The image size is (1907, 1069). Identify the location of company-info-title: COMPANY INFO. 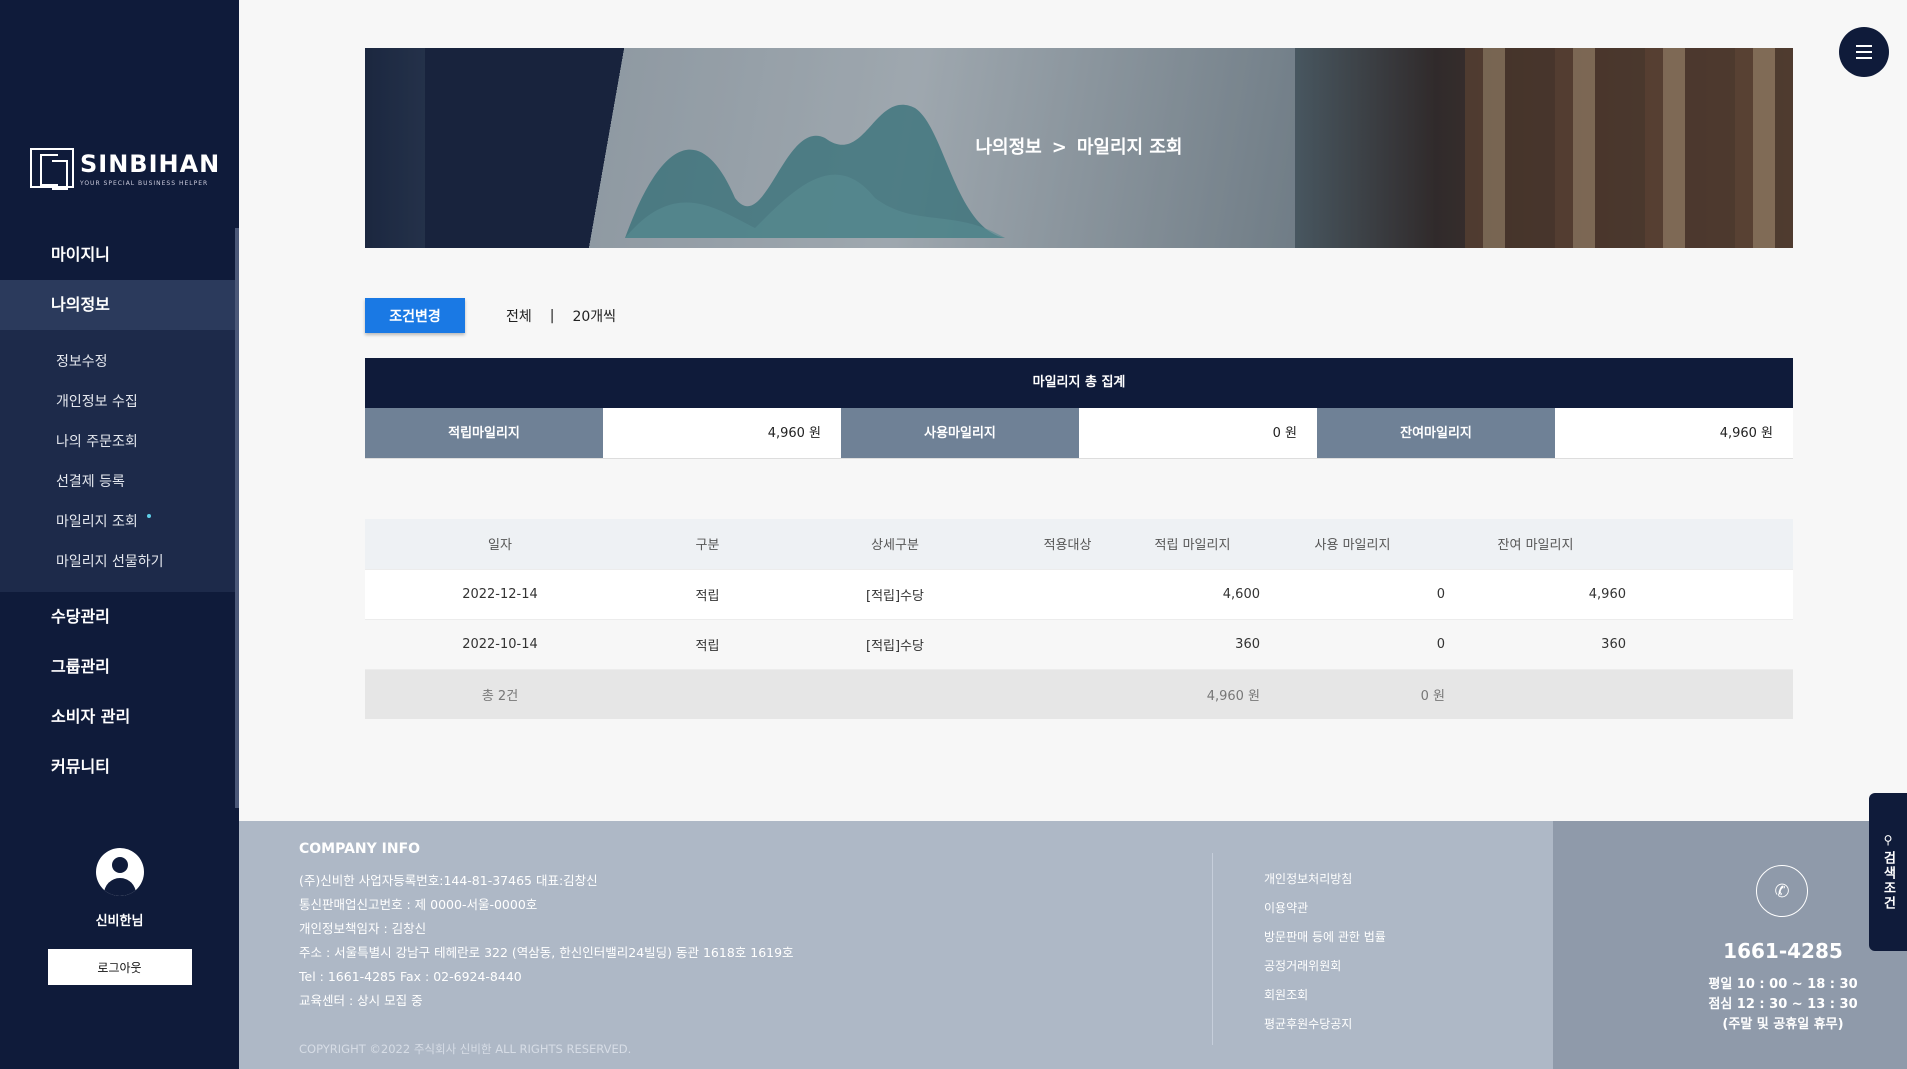
(360, 849).